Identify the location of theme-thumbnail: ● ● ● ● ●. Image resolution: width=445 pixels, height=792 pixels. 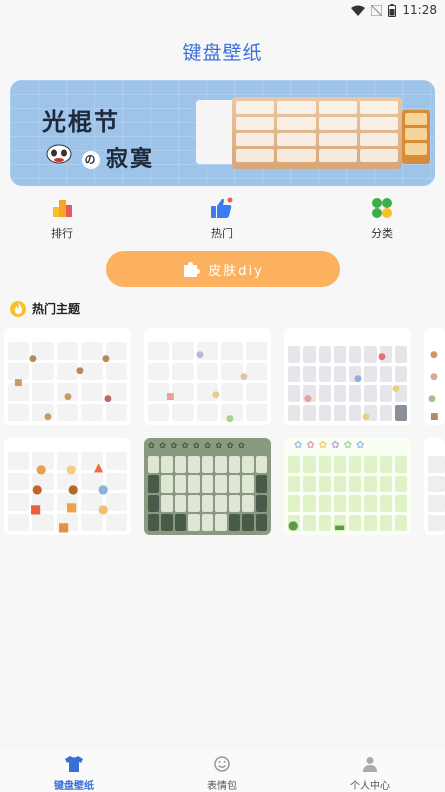
(347, 376).